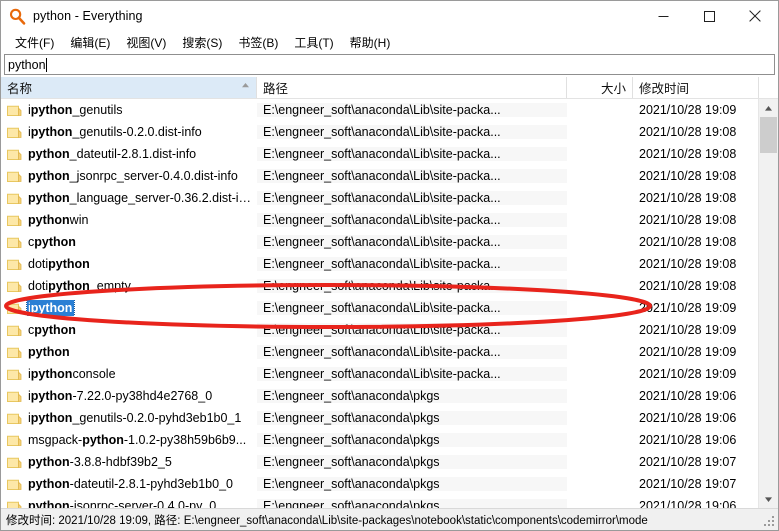 Image resolution: width=779 pixels, height=531 pixels. What do you see at coordinates (769, 521) in the screenshot?
I see `resize-grip-icon` at bounding box center [769, 521].